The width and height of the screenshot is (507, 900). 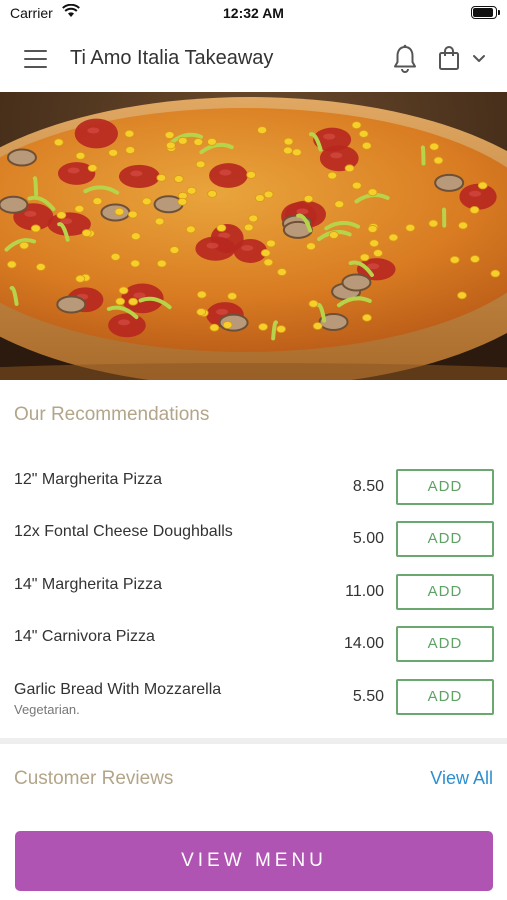 What do you see at coordinates (253, 547) in the screenshot?
I see `list-item: 12x Fontal Cheese Doughballs 5.00 ADD` at bounding box center [253, 547].